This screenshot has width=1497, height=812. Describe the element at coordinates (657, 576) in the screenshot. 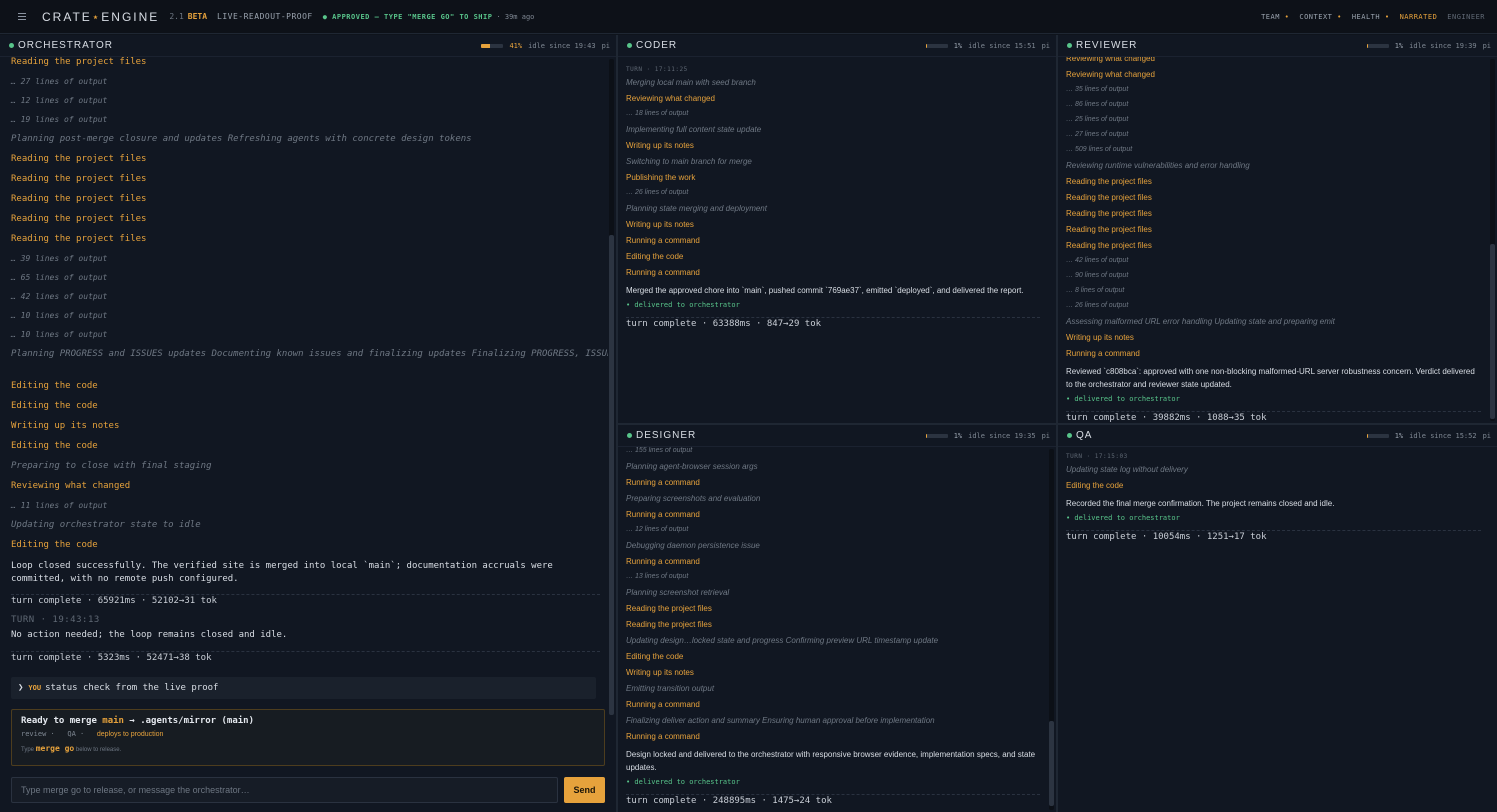

I see `output-summary: … 13 lines of output` at that location.